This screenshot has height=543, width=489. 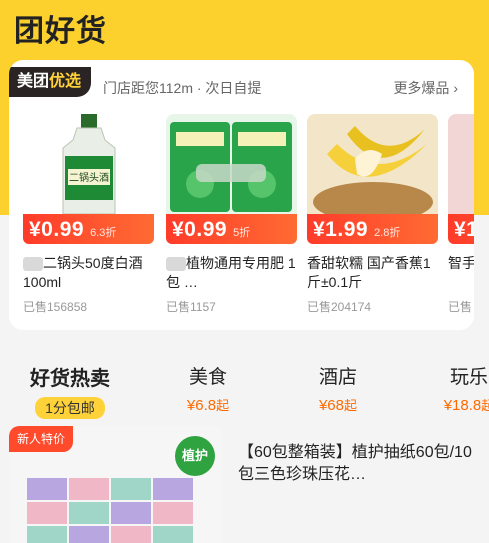 I want to click on category-name: 好货热卖, so click(x=70, y=379).